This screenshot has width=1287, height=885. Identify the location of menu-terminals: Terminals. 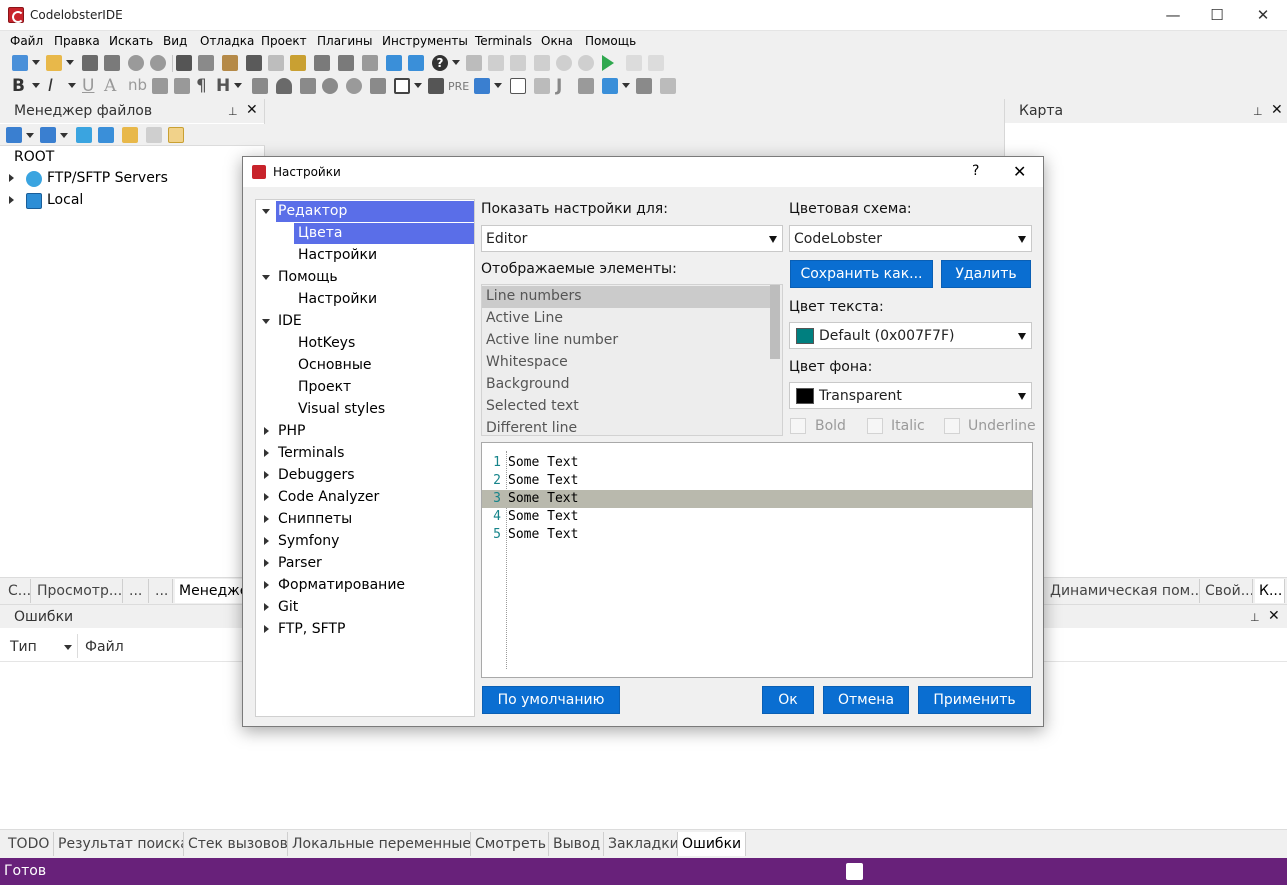
(503, 41).